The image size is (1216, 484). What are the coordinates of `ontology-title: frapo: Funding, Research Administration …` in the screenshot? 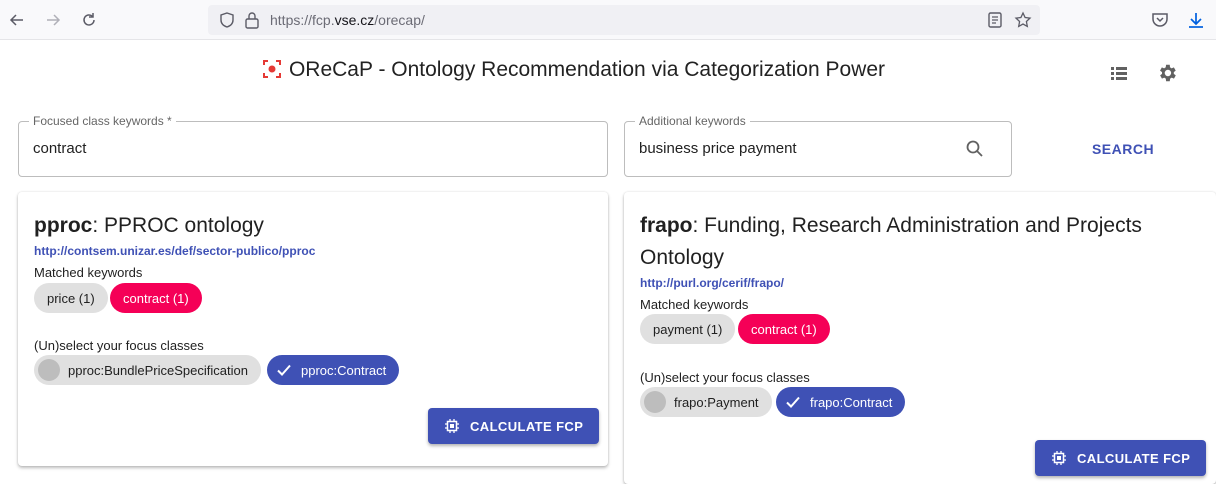 It's located at (891, 241).